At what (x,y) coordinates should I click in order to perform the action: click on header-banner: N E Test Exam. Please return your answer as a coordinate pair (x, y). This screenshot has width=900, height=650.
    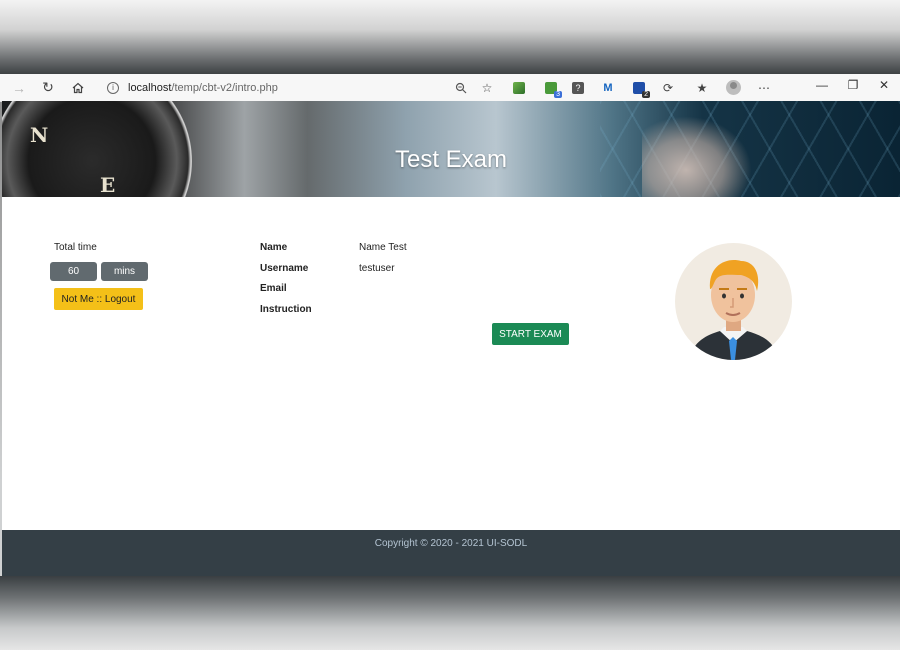
    Looking at the image, I should click on (451, 149).